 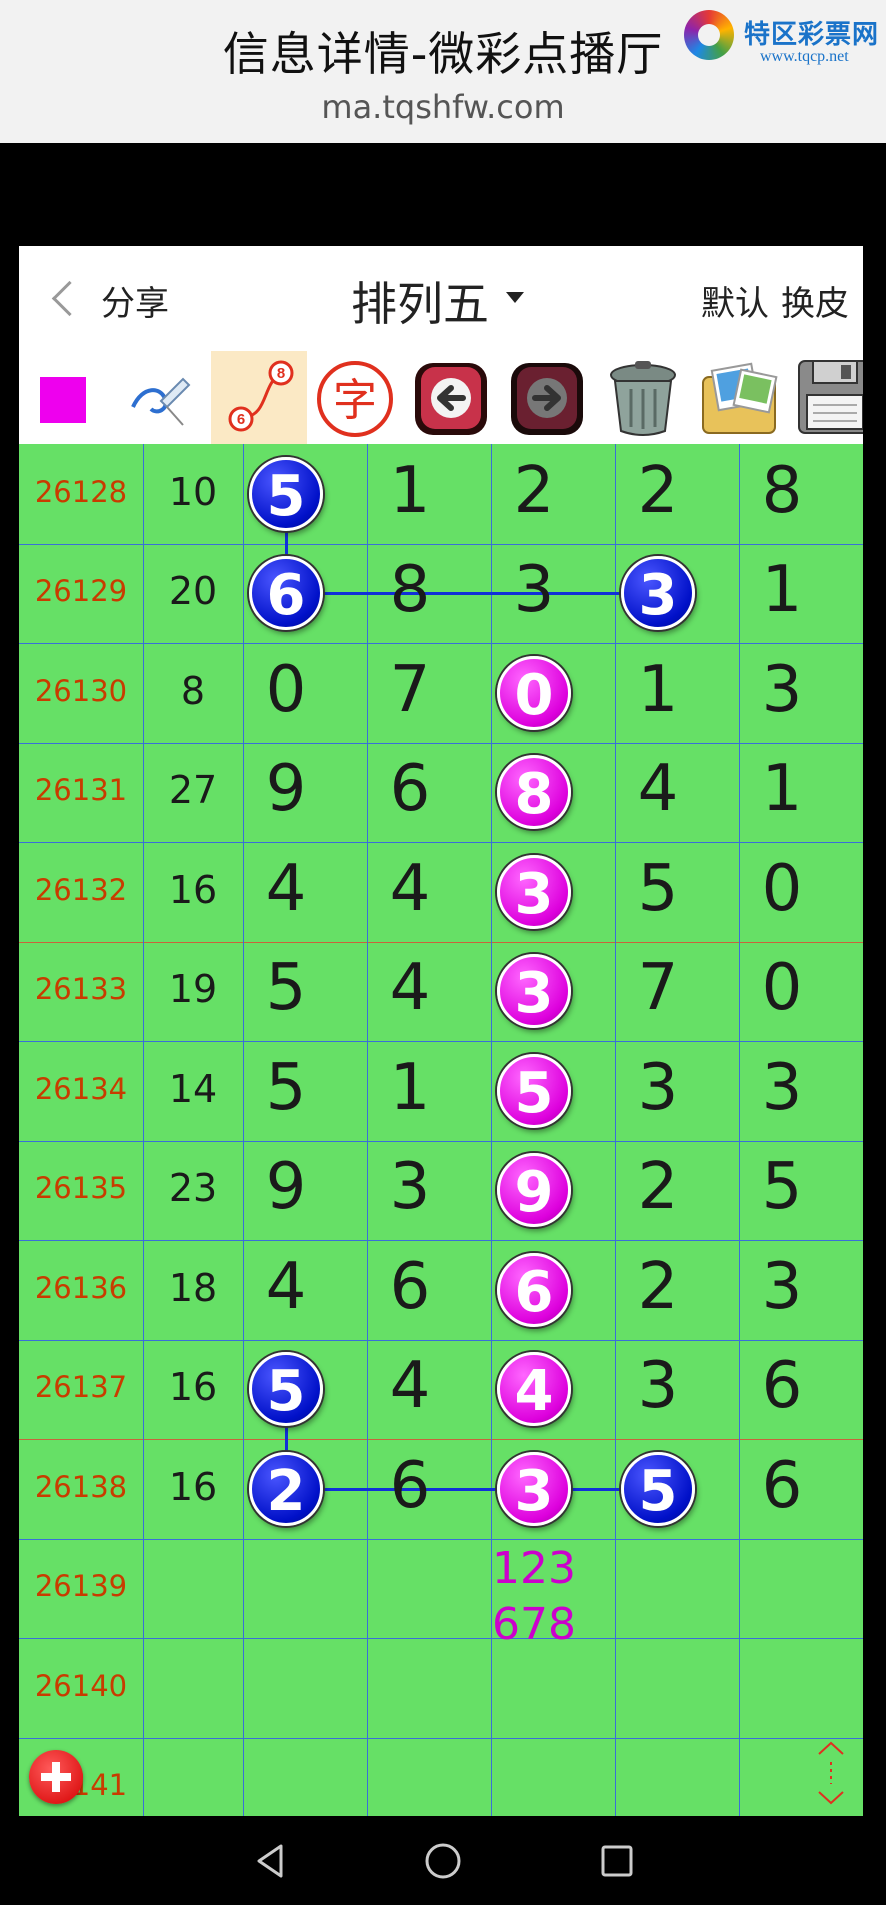 What do you see at coordinates (286, 593) in the screenshot?
I see `blue-ball: 6` at bounding box center [286, 593].